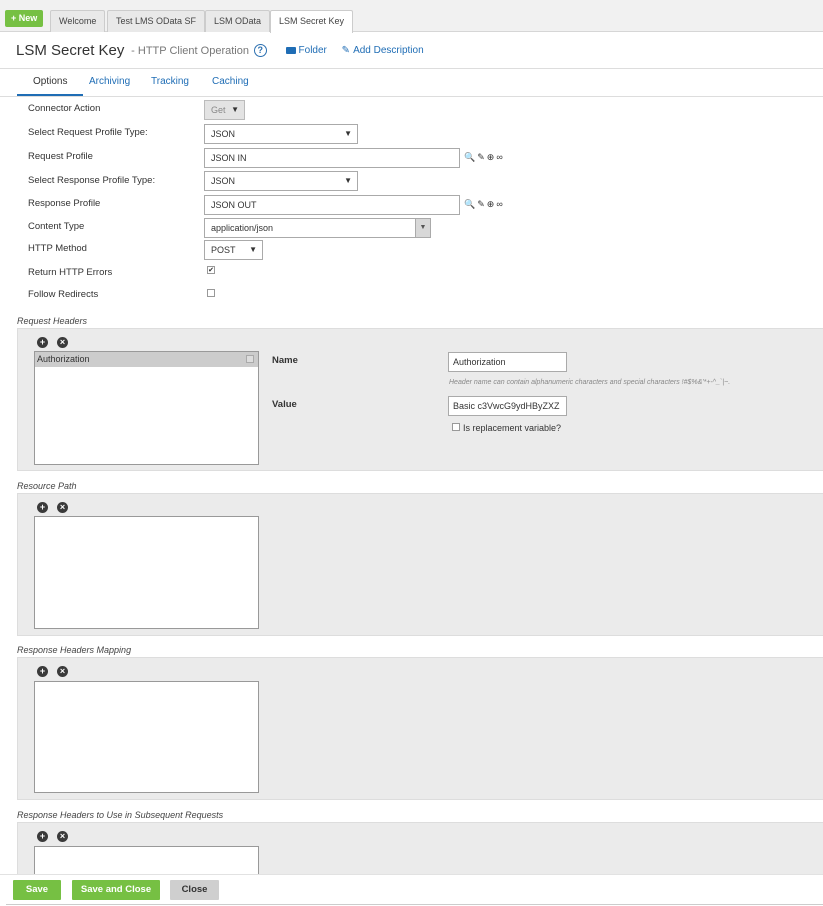  What do you see at coordinates (211, 293) in the screenshot?
I see `follow-redirects-checkbox` at bounding box center [211, 293].